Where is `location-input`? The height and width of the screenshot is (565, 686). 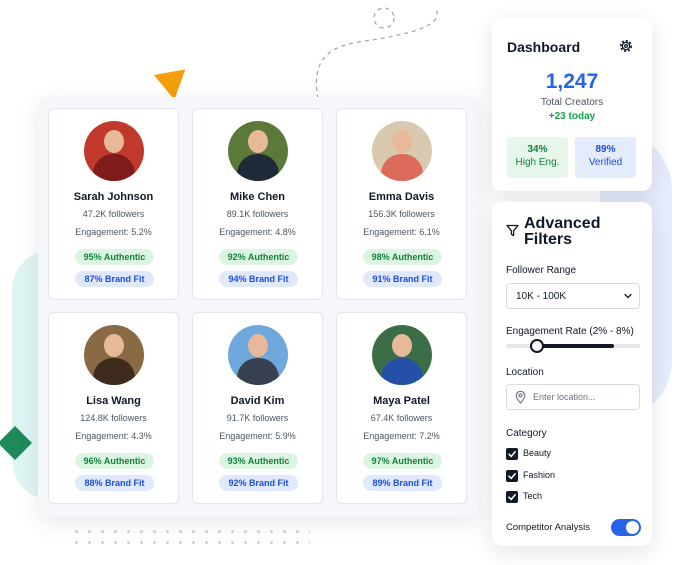 location-input is located at coordinates (583, 397).